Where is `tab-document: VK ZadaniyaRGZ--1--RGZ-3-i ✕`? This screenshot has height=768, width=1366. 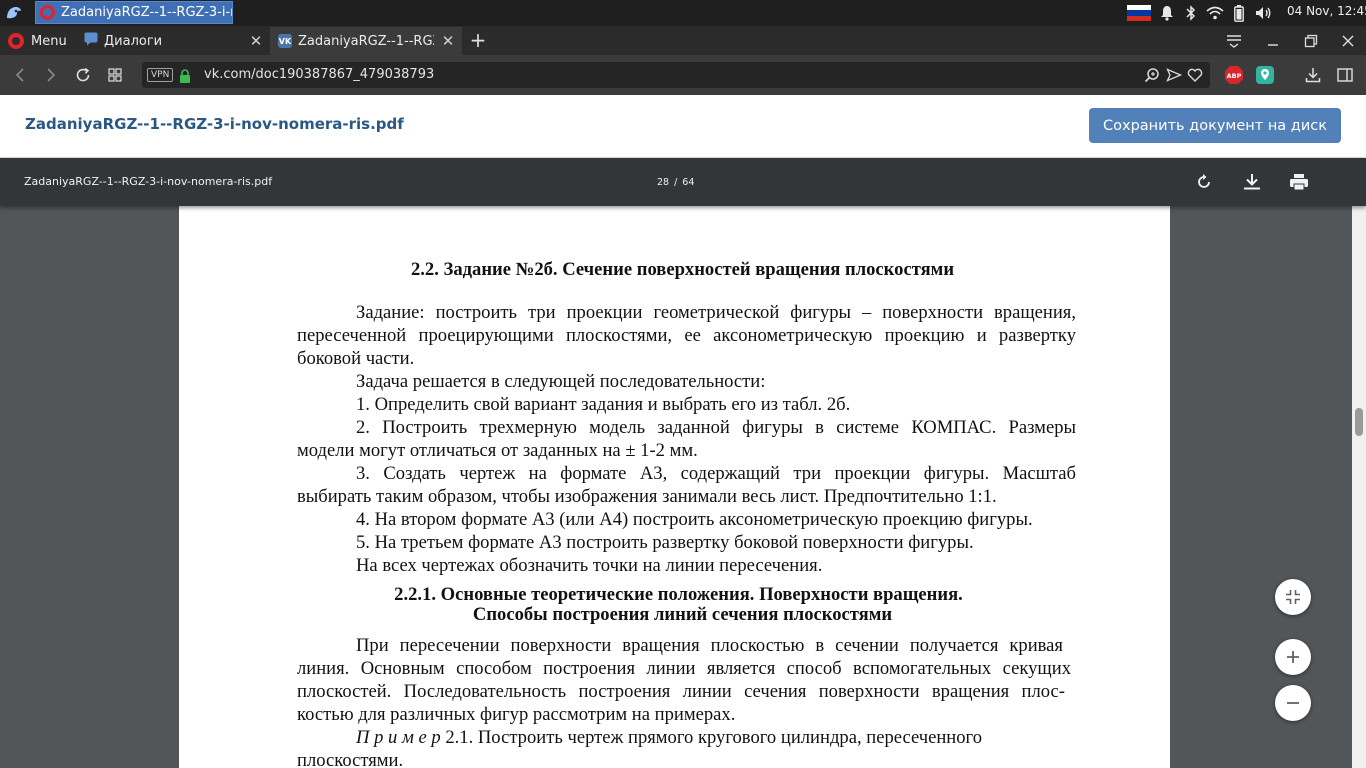 tab-document: VK ZadaniyaRGZ--1--RGZ-3-i ✕ is located at coordinates (366, 41).